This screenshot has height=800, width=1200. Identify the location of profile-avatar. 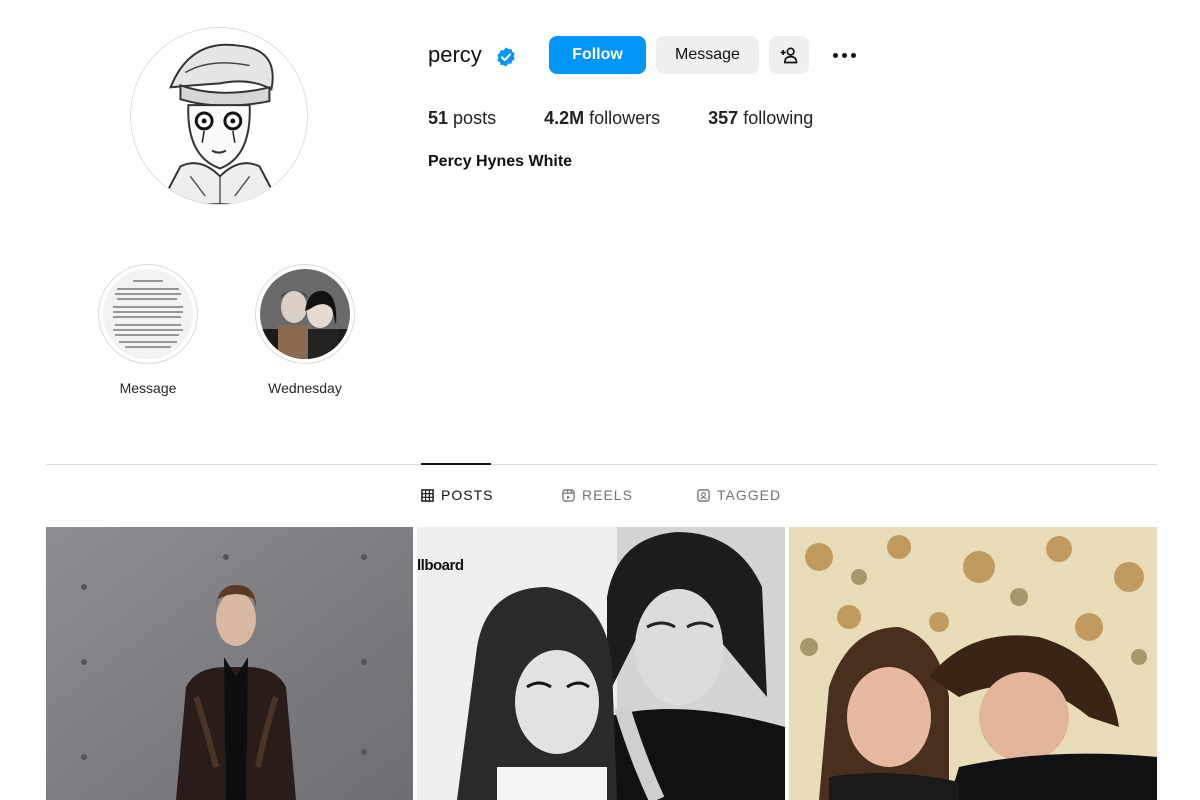
(219, 116).